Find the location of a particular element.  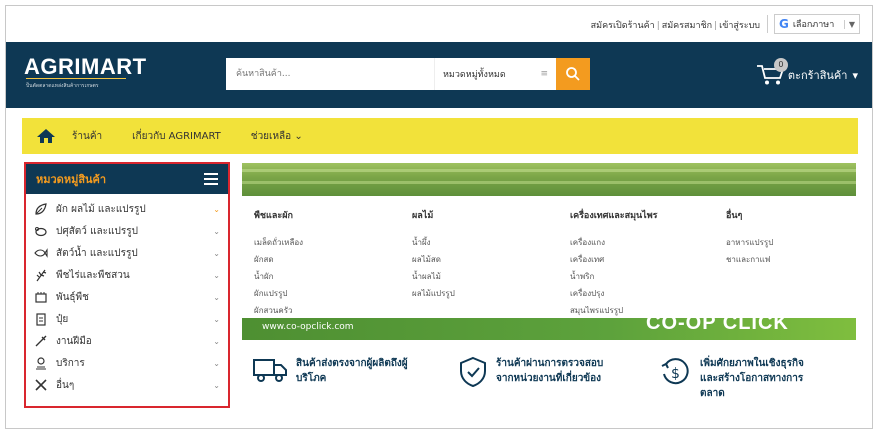

mega-link: ผลไม้สด is located at coordinates (433, 259).